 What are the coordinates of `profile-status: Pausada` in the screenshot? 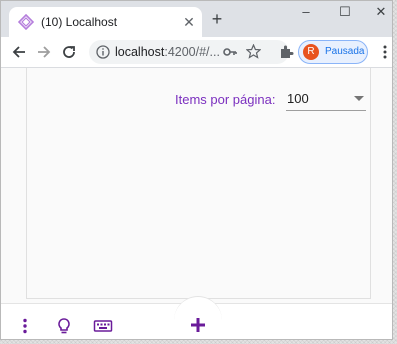 It's located at (345, 51).